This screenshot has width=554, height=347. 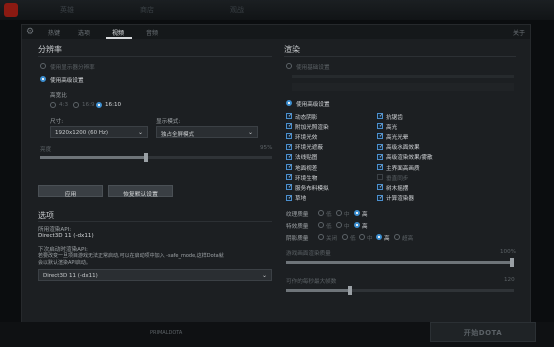 I want to click on top-nav-item: 观战, so click(x=237, y=10).